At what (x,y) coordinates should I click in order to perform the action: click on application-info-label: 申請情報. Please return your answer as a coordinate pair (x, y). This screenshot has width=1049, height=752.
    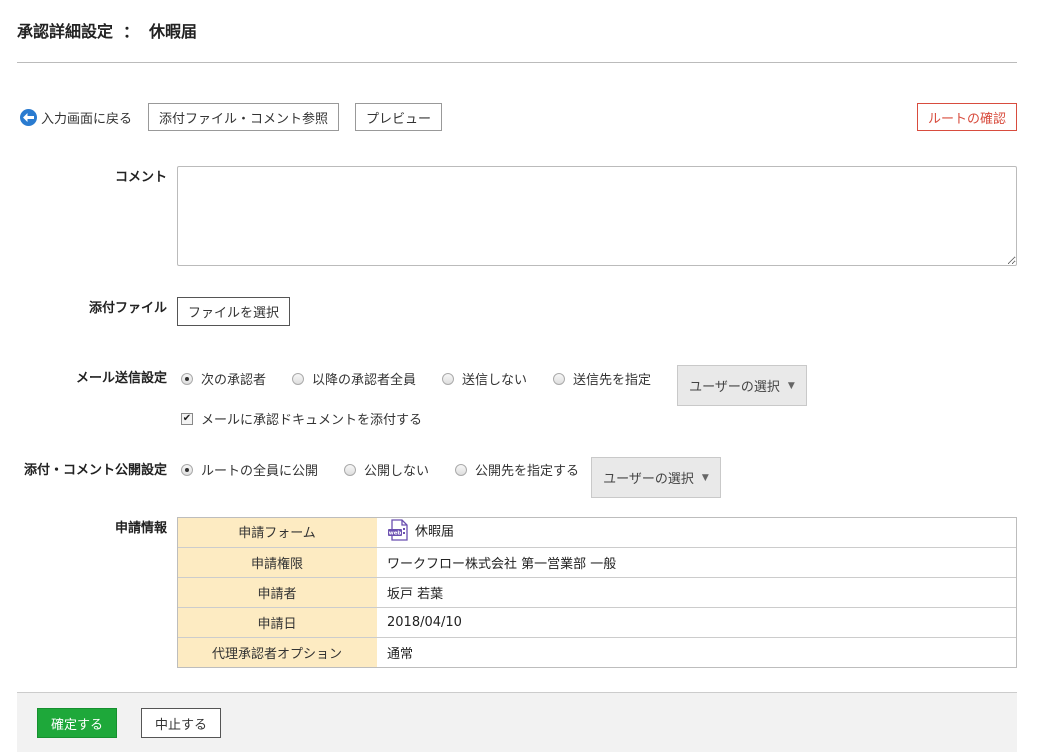
    Looking at the image, I should click on (140, 528).